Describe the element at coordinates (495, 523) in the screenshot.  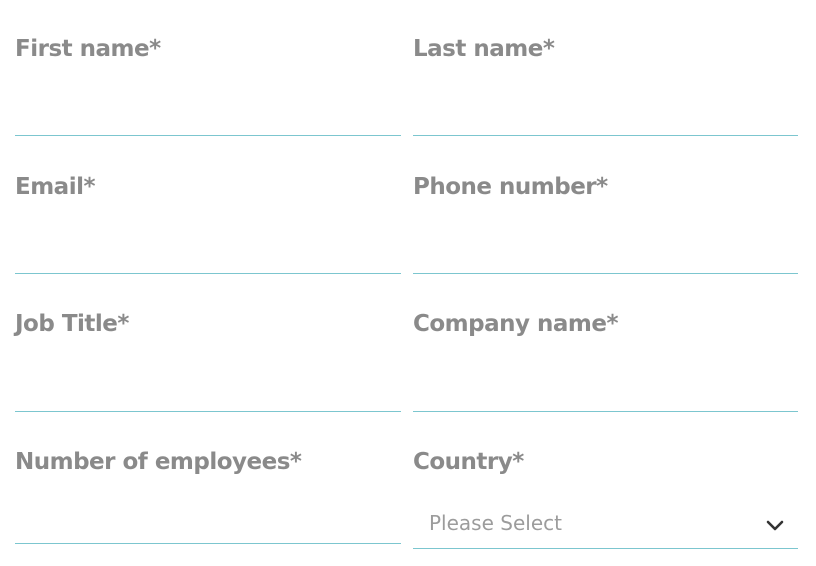
I see `country-select-value: Please Select` at that location.